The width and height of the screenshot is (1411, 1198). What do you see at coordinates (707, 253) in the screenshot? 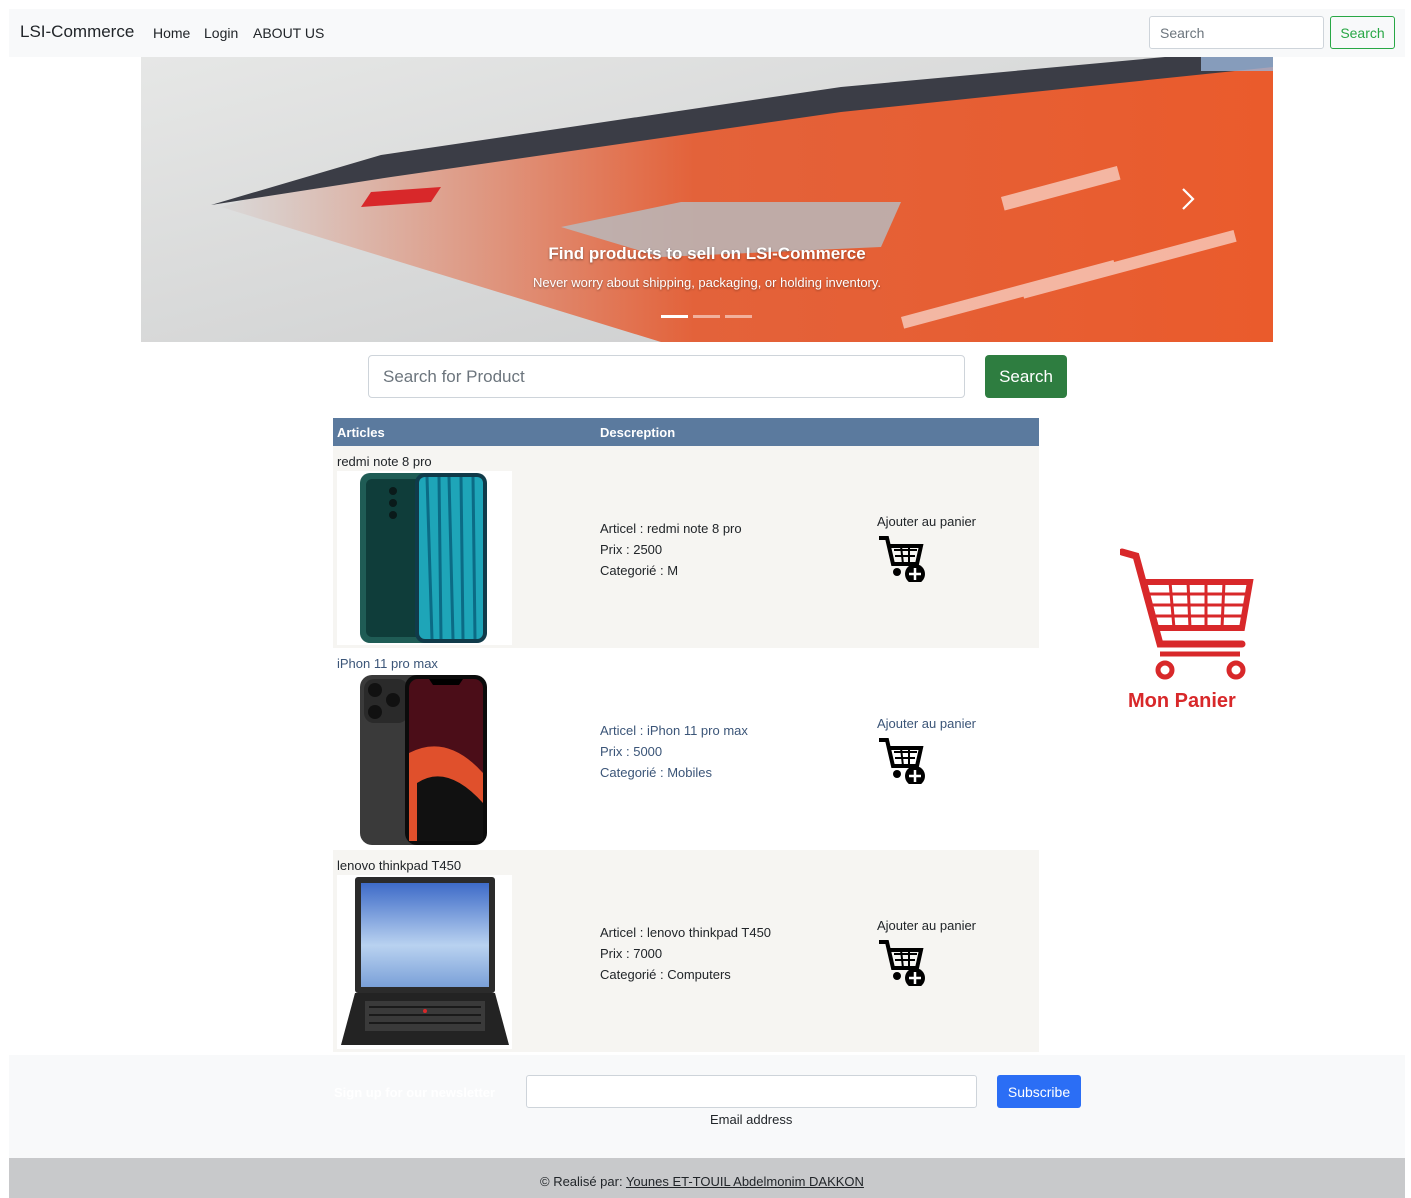
I see `carousel-title: Find products to sell on LSI-Commerce` at bounding box center [707, 253].